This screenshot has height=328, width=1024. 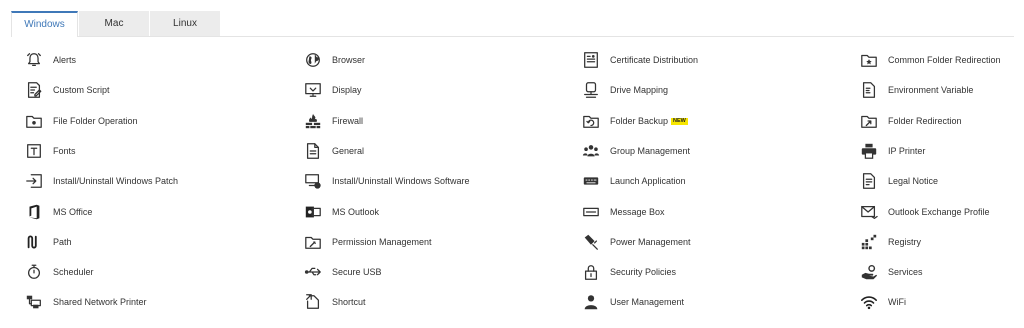 I want to click on policy-item-label: Certificate Distribution, so click(x=654, y=60).